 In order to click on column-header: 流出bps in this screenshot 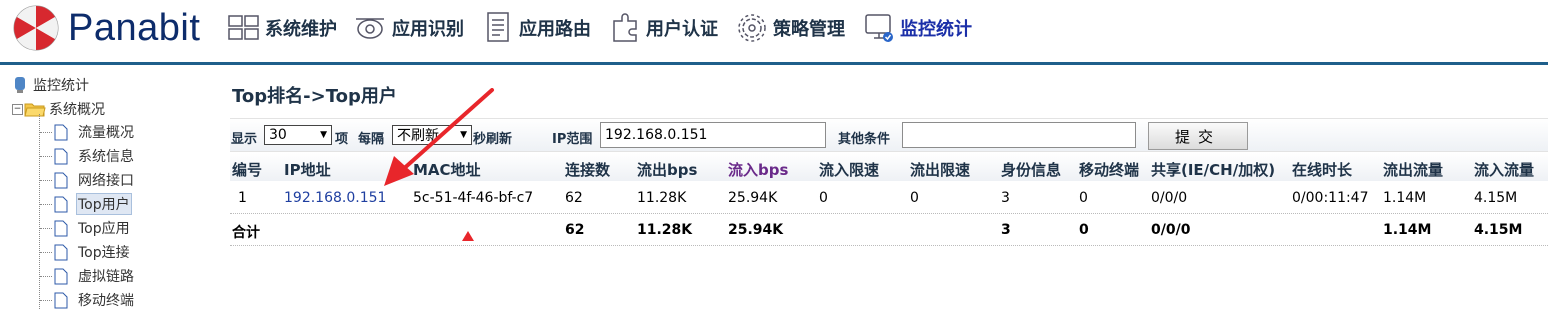, I will do `click(667, 169)`.